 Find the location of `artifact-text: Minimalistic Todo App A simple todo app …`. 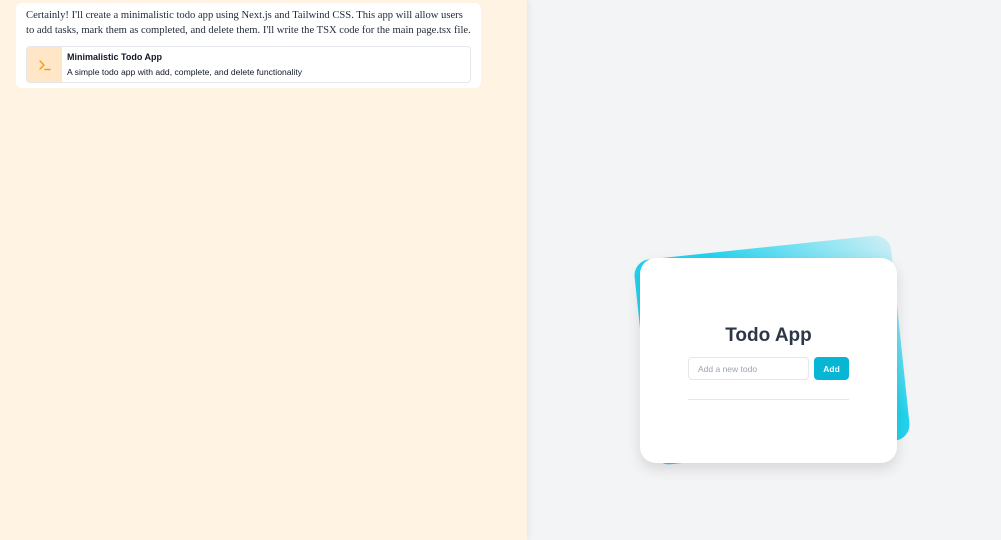

artifact-text: Minimalistic Todo App A simple todo app … is located at coordinates (182, 64).